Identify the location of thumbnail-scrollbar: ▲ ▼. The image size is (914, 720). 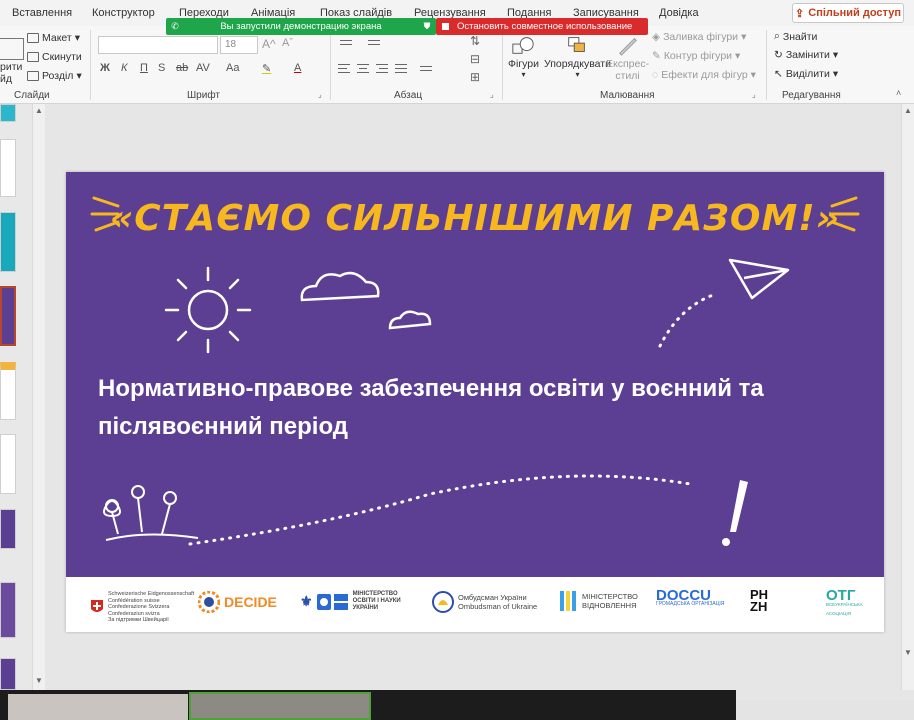
(38, 397).